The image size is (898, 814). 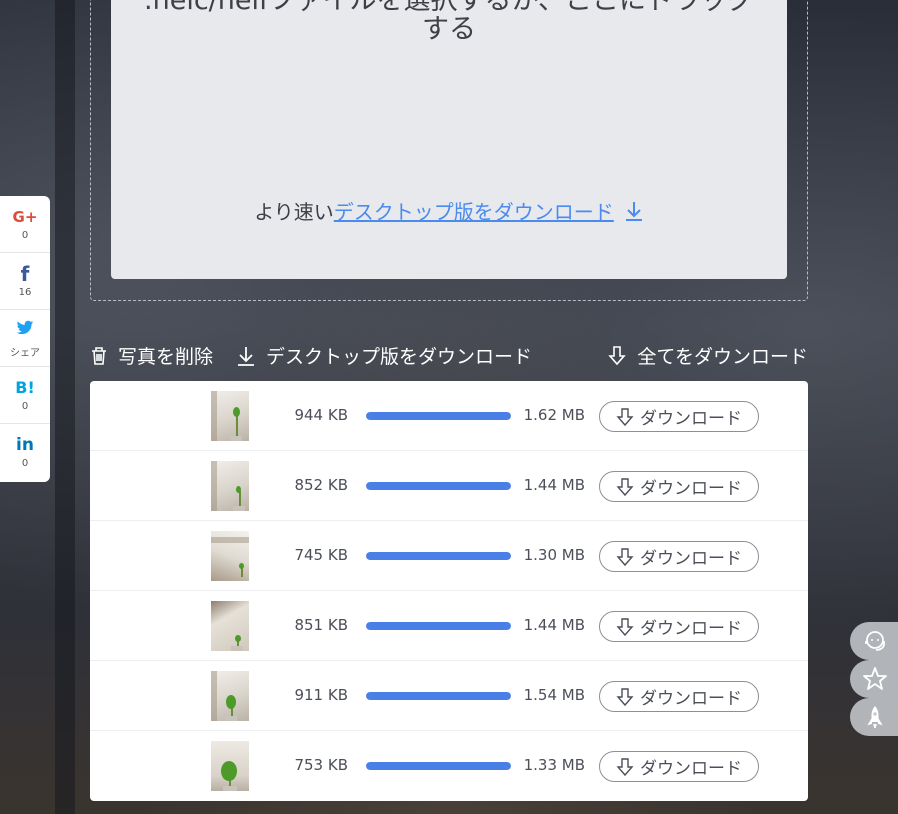 I want to click on support-button, so click(x=874, y=641).